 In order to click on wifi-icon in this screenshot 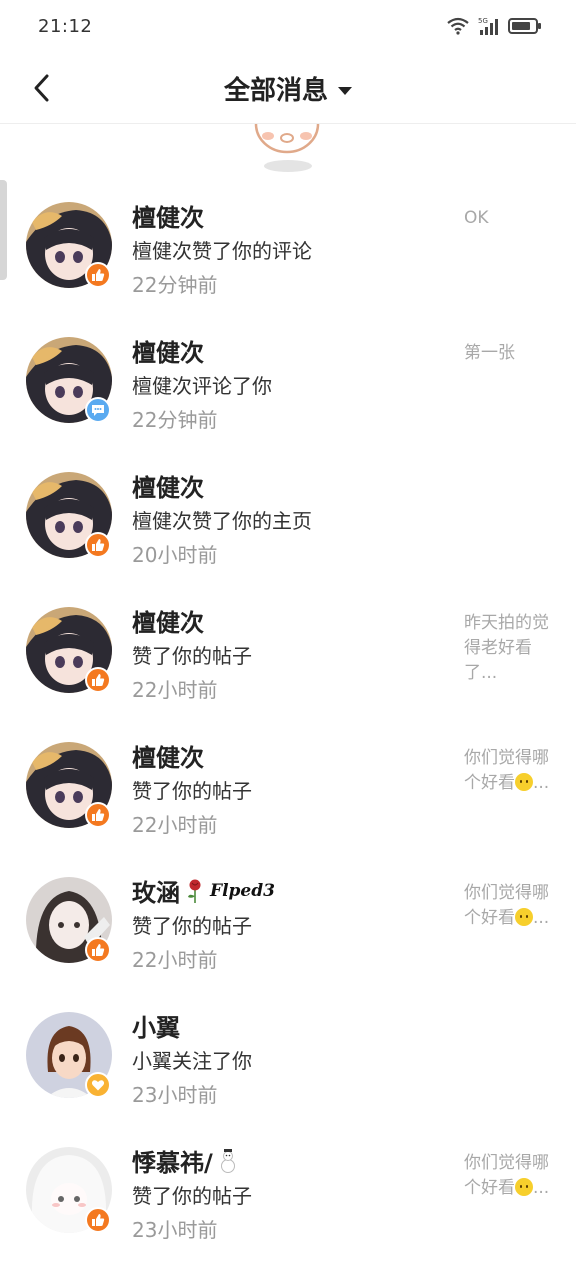, I will do `click(458, 26)`.